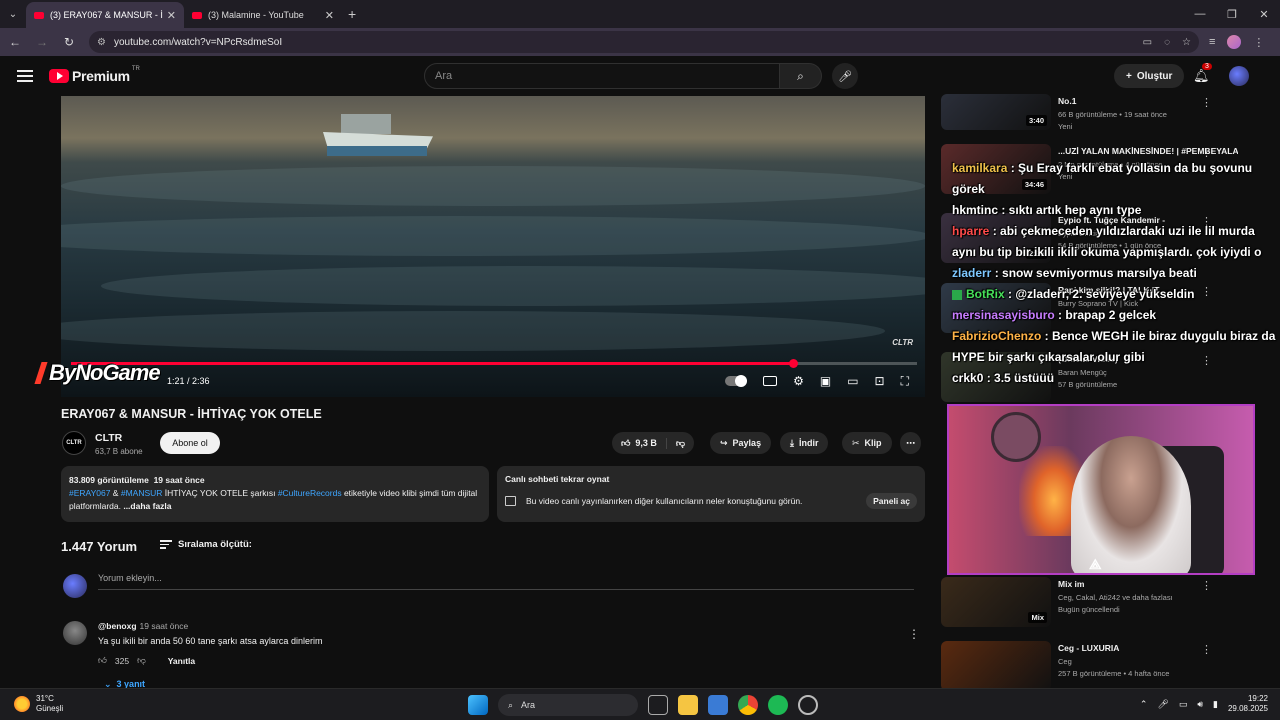 The image size is (1280, 720). I want to click on voice-search-button: 🎤︎, so click(845, 76).